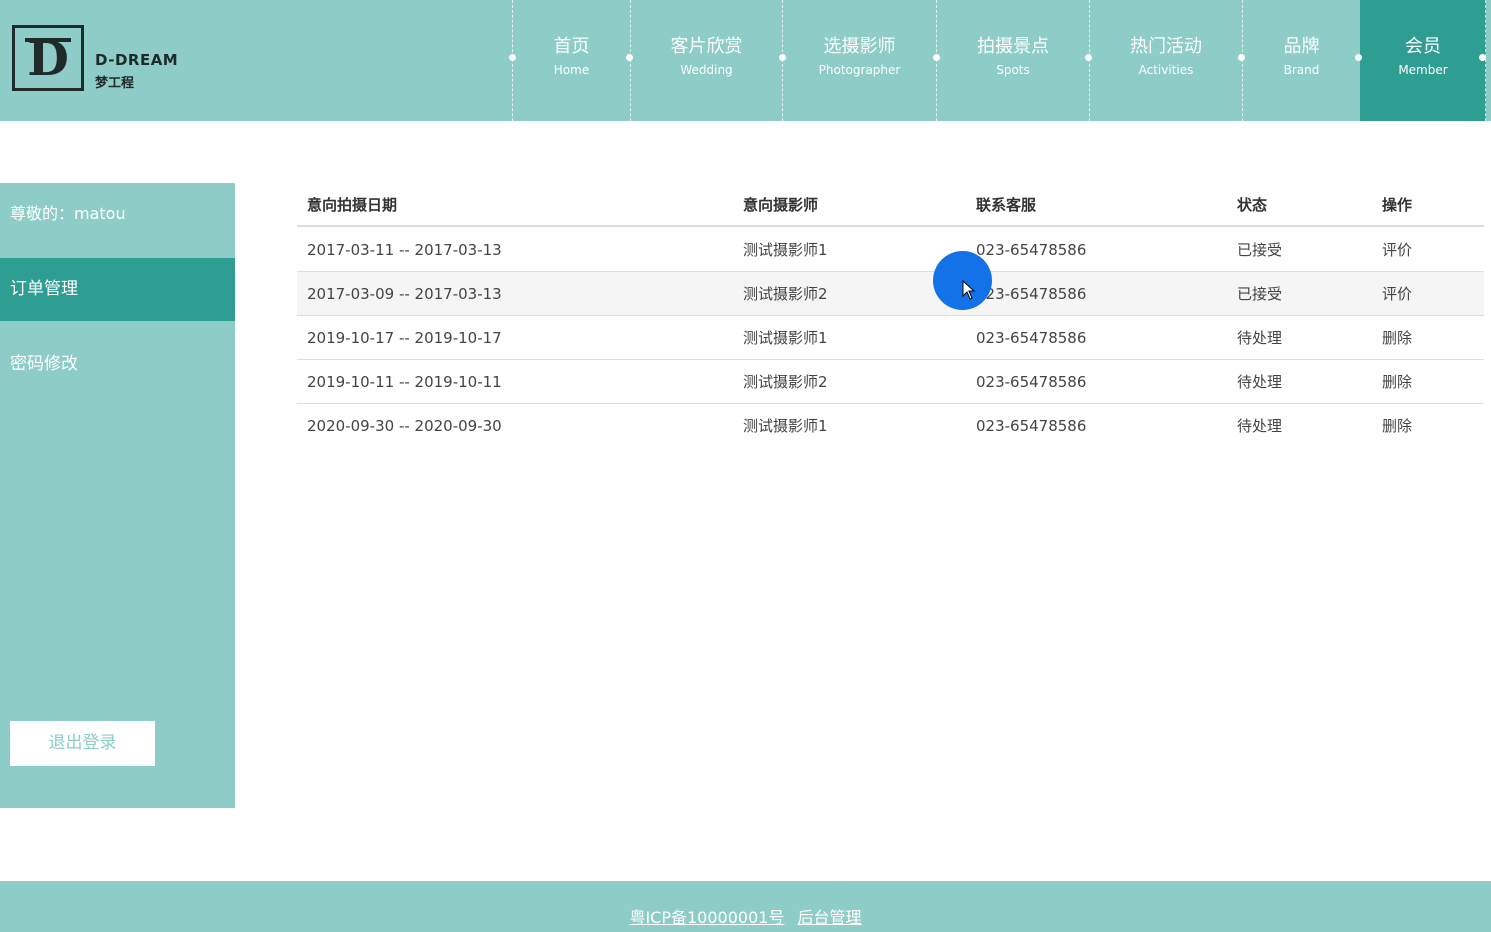 The width and height of the screenshot is (1491, 932). What do you see at coordinates (352, 205) in the screenshot?
I see `column-header-date: 意向拍摄日期` at bounding box center [352, 205].